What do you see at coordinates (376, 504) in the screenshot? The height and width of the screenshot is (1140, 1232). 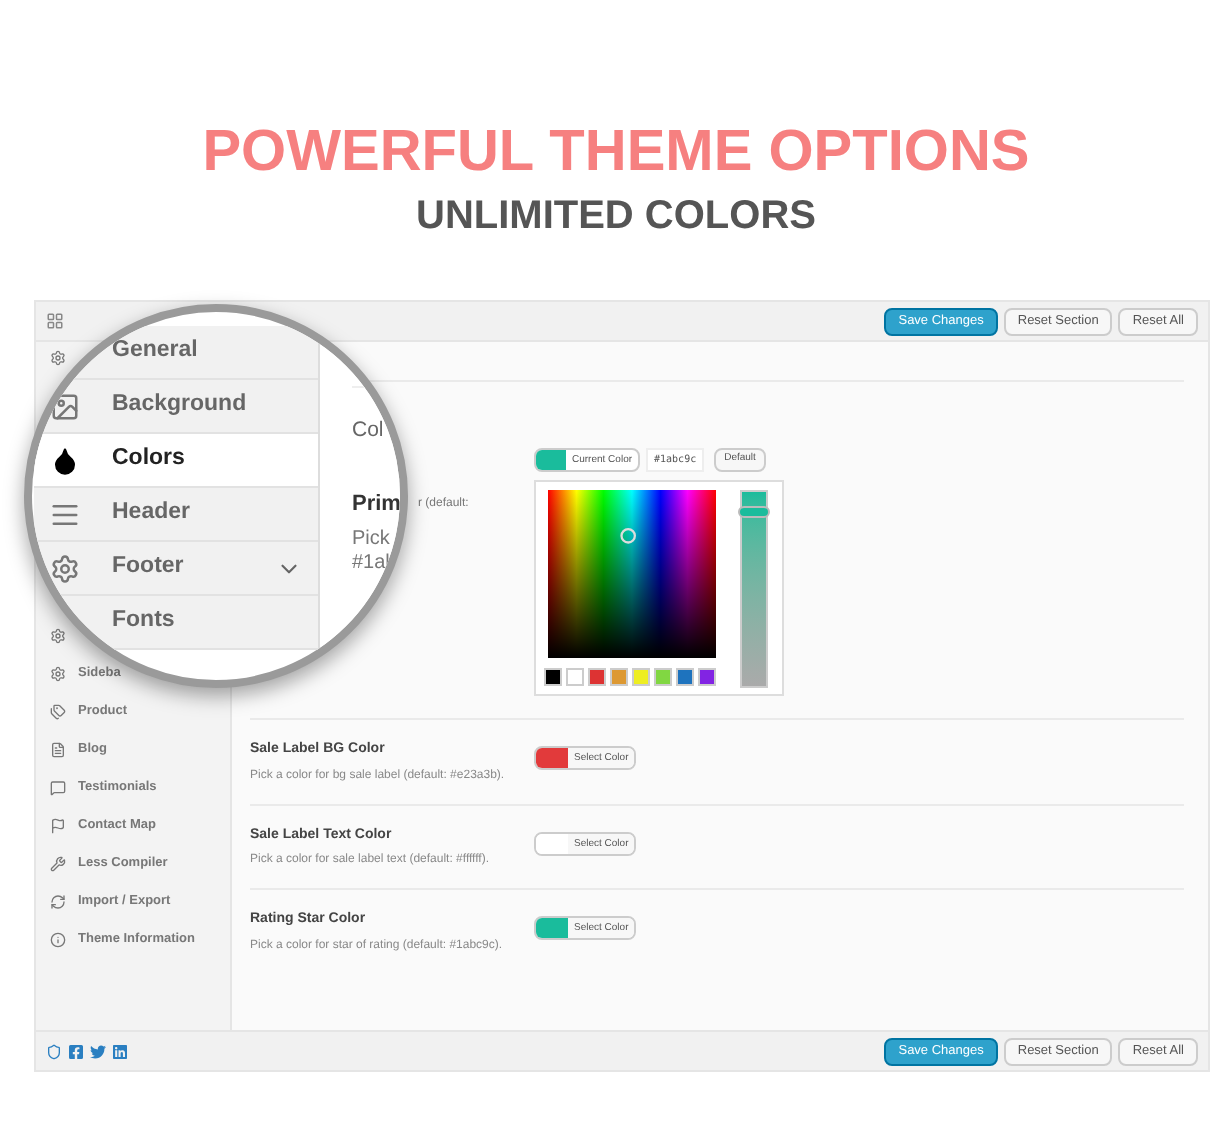 I see `option-title: Prim` at bounding box center [376, 504].